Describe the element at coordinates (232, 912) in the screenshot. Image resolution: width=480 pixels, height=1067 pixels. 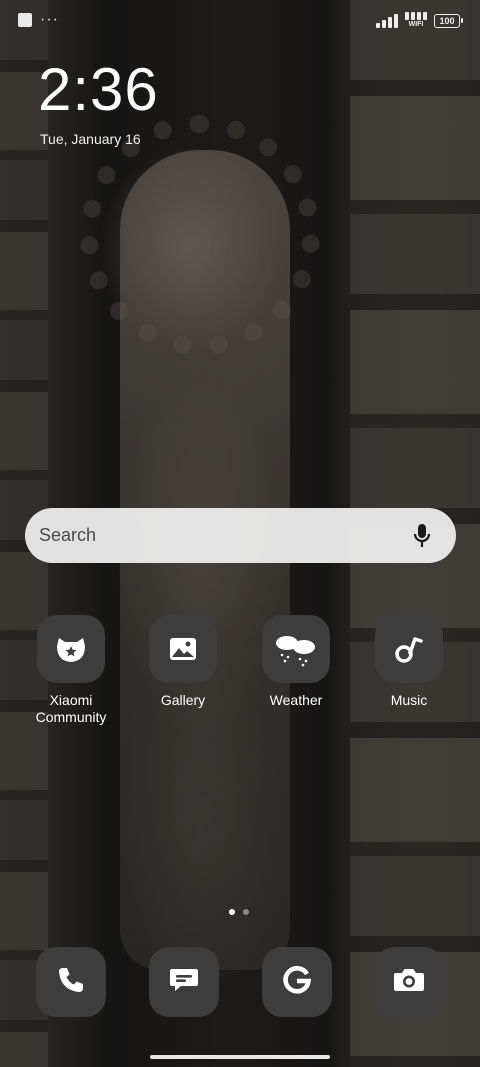
I see `page-dot-active` at that location.